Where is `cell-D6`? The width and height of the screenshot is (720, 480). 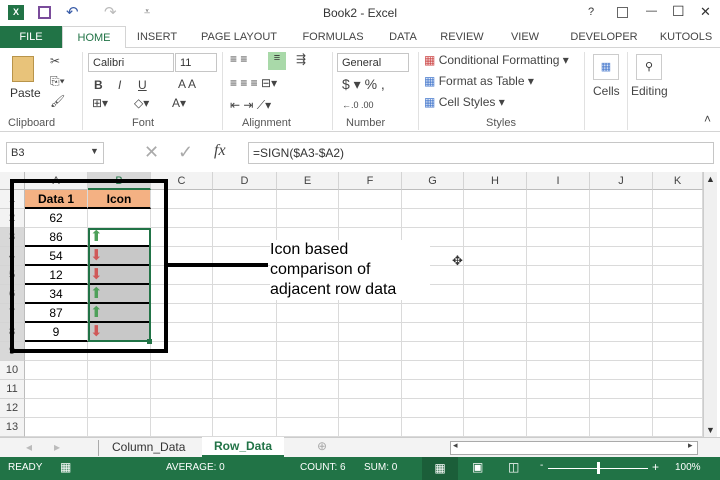 cell-D6 is located at coordinates (245, 294).